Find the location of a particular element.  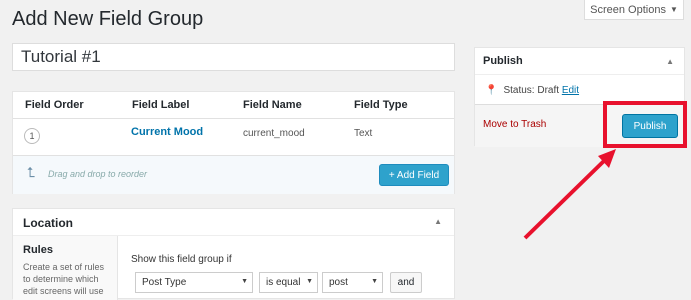

annotation-arrow is located at coordinates (569, 194).